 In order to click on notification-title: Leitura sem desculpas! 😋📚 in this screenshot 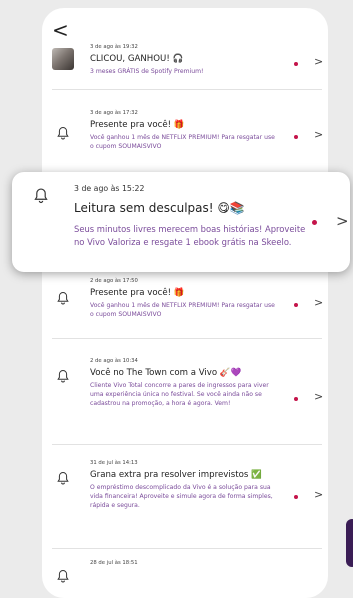, I will do `click(159, 208)`.